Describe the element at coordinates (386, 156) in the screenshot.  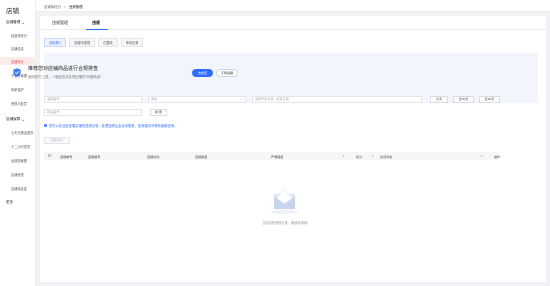
I see `column-header: 处罚状态` at that location.